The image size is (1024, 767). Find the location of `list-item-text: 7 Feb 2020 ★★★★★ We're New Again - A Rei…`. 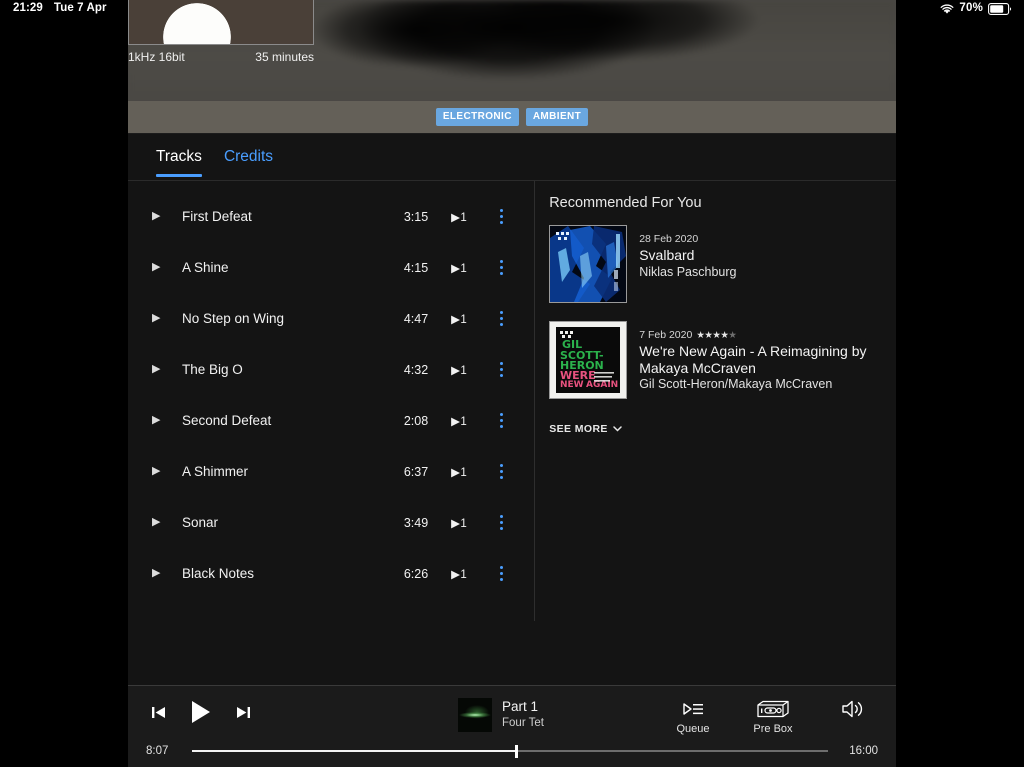

list-item-text: 7 Feb 2020 ★★★★★ We're New Again - A Rei… is located at coordinates (758, 360).